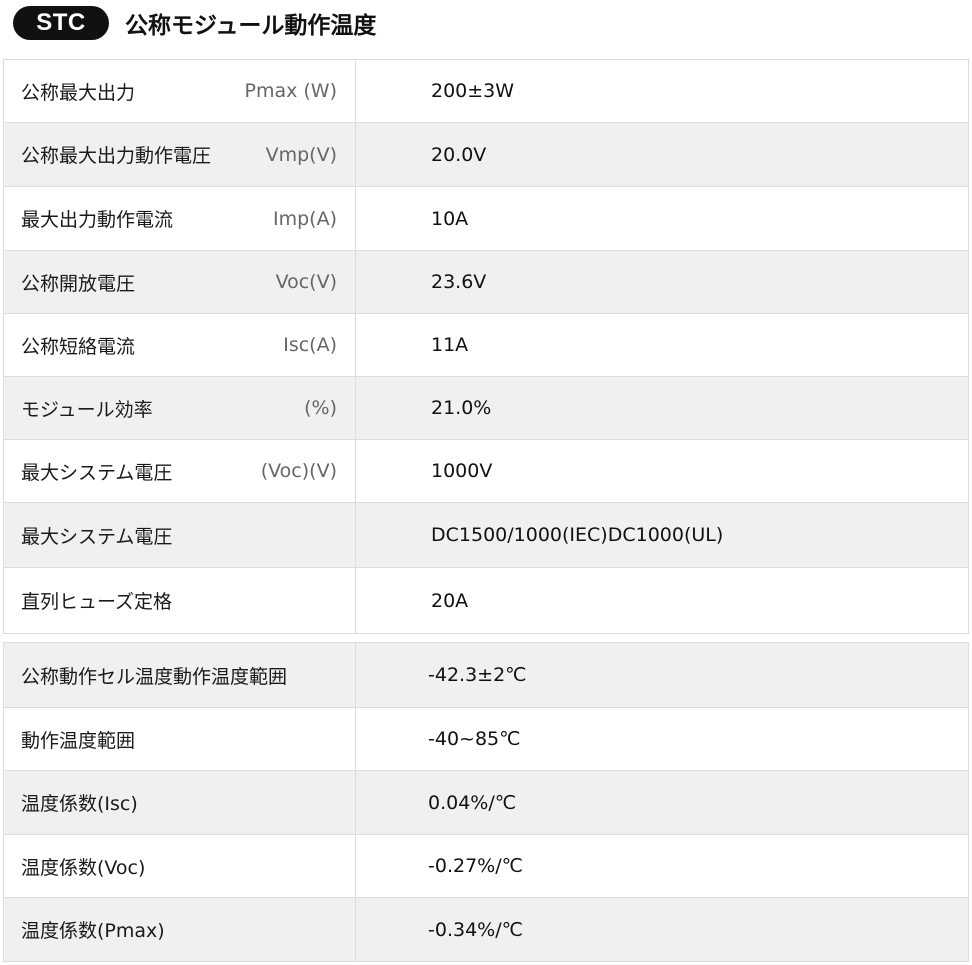  What do you see at coordinates (306, 282) in the screenshot?
I see `spec-unit: Voc(V)` at bounding box center [306, 282].